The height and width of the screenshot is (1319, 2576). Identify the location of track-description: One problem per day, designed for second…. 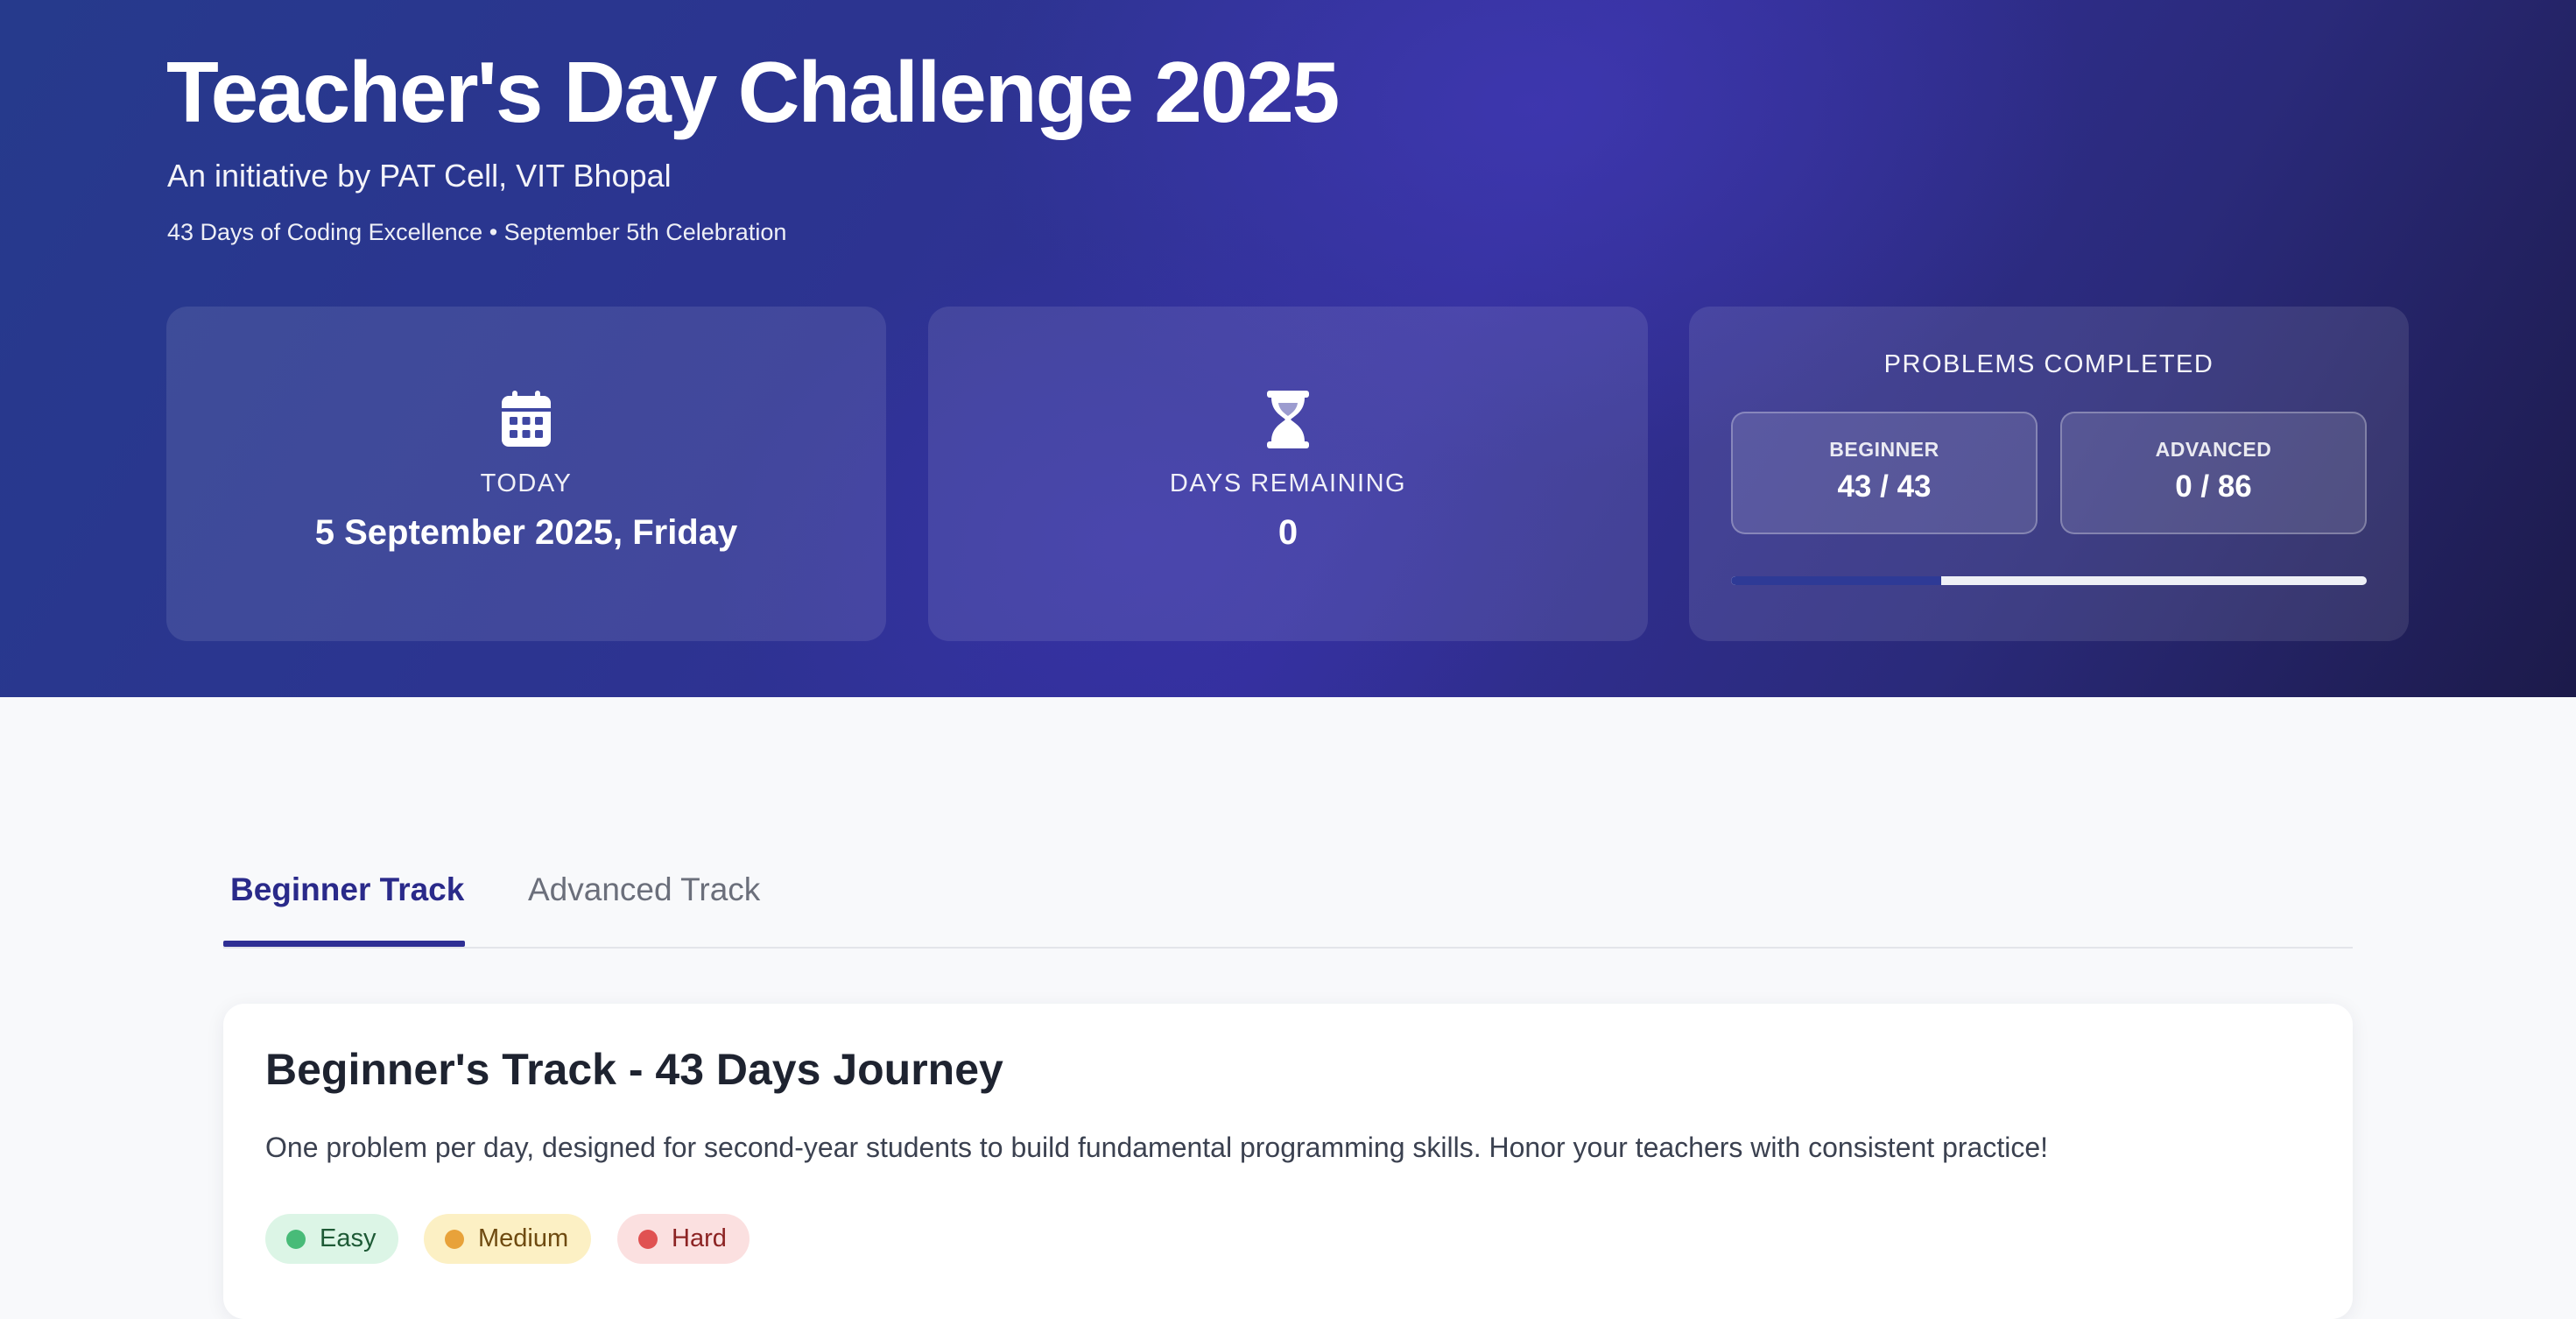
(1156, 1147).